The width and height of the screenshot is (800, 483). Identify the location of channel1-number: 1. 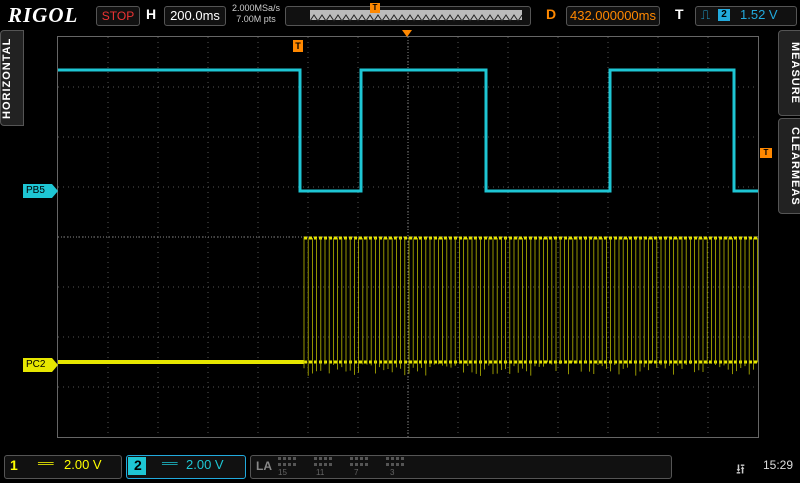
(14, 465).